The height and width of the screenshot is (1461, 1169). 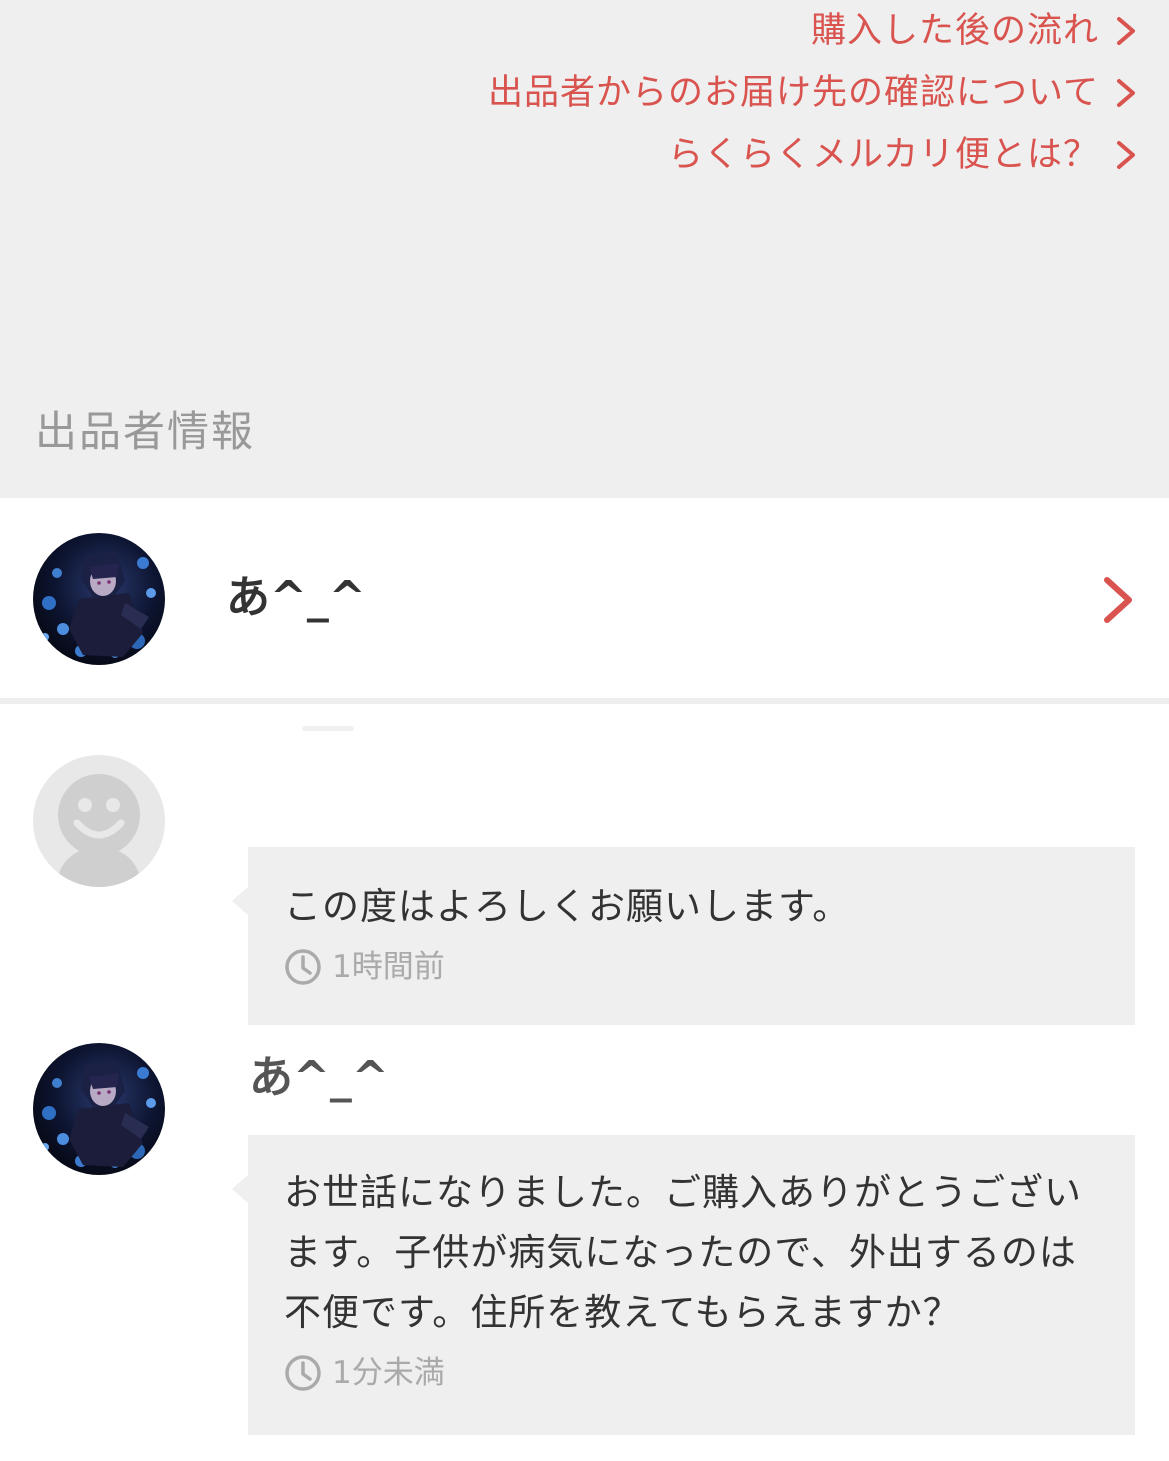 What do you see at coordinates (145, 431) in the screenshot?
I see `seller-info-heading: 出品者情報` at bounding box center [145, 431].